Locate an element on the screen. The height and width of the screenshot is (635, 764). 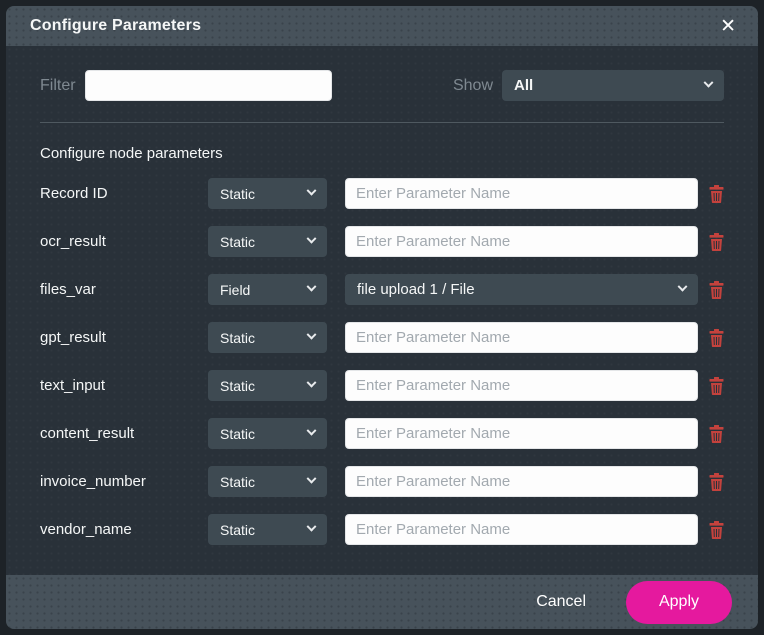
show-group: Show All is located at coordinates (588, 85).